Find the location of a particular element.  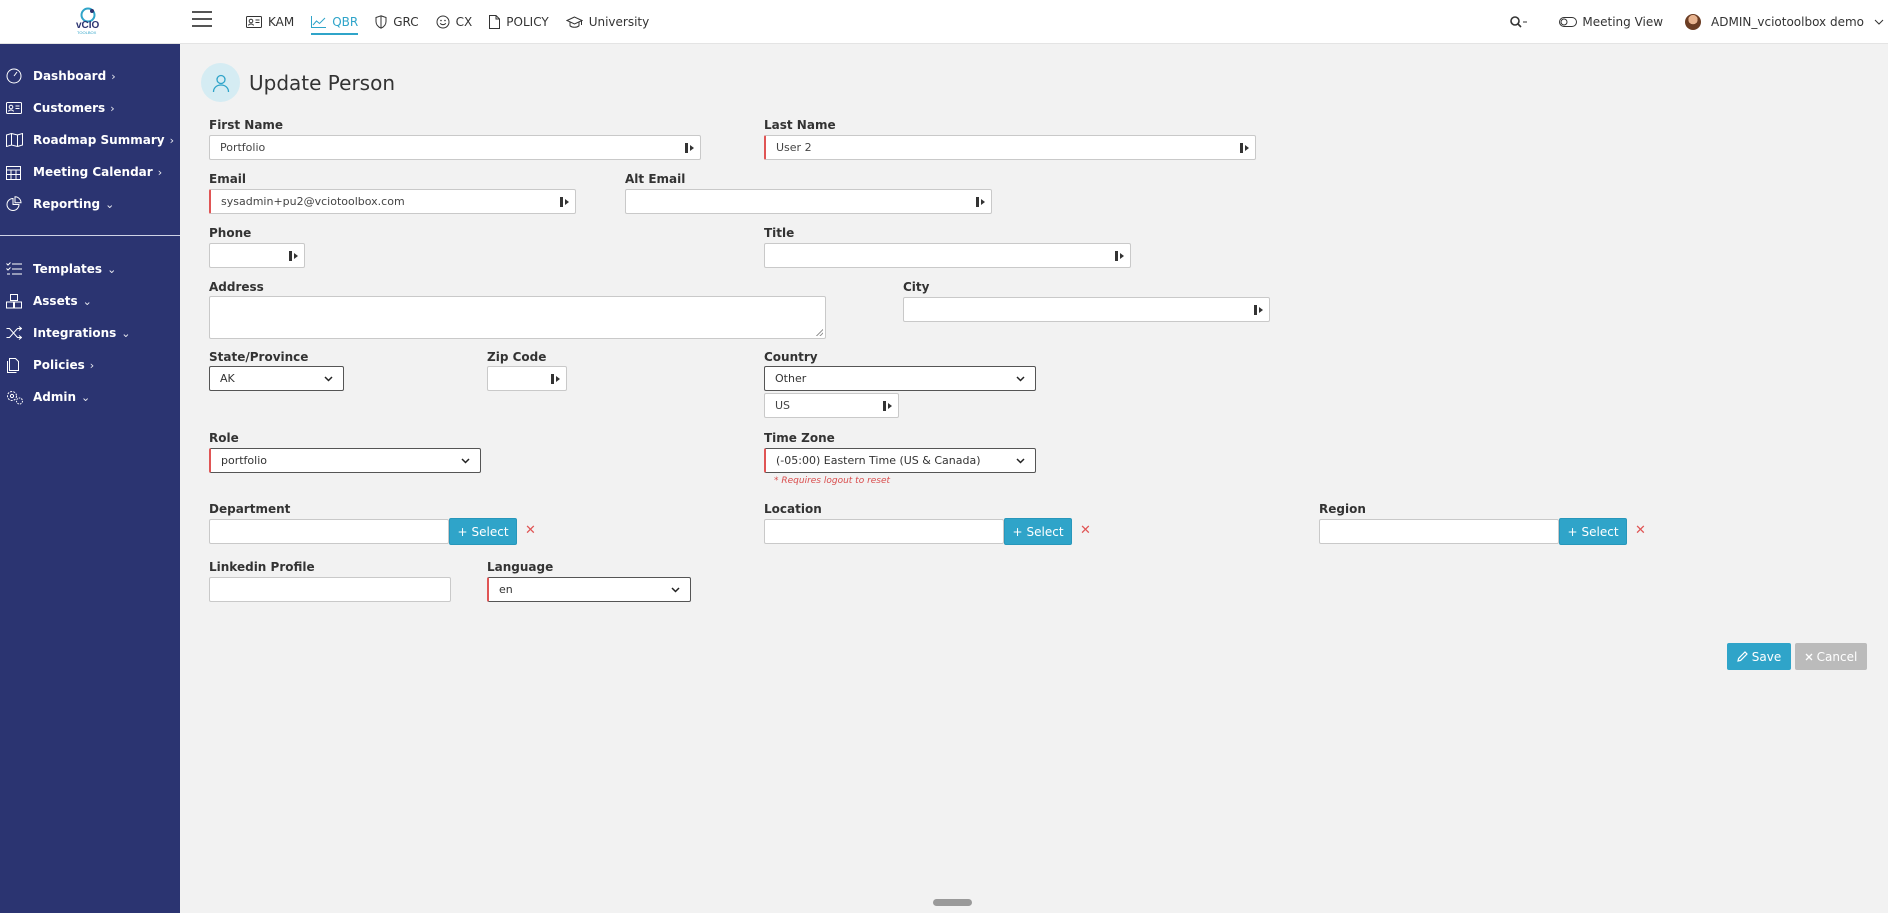

location-select-button: + Select is located at coordinates (1038, 531).